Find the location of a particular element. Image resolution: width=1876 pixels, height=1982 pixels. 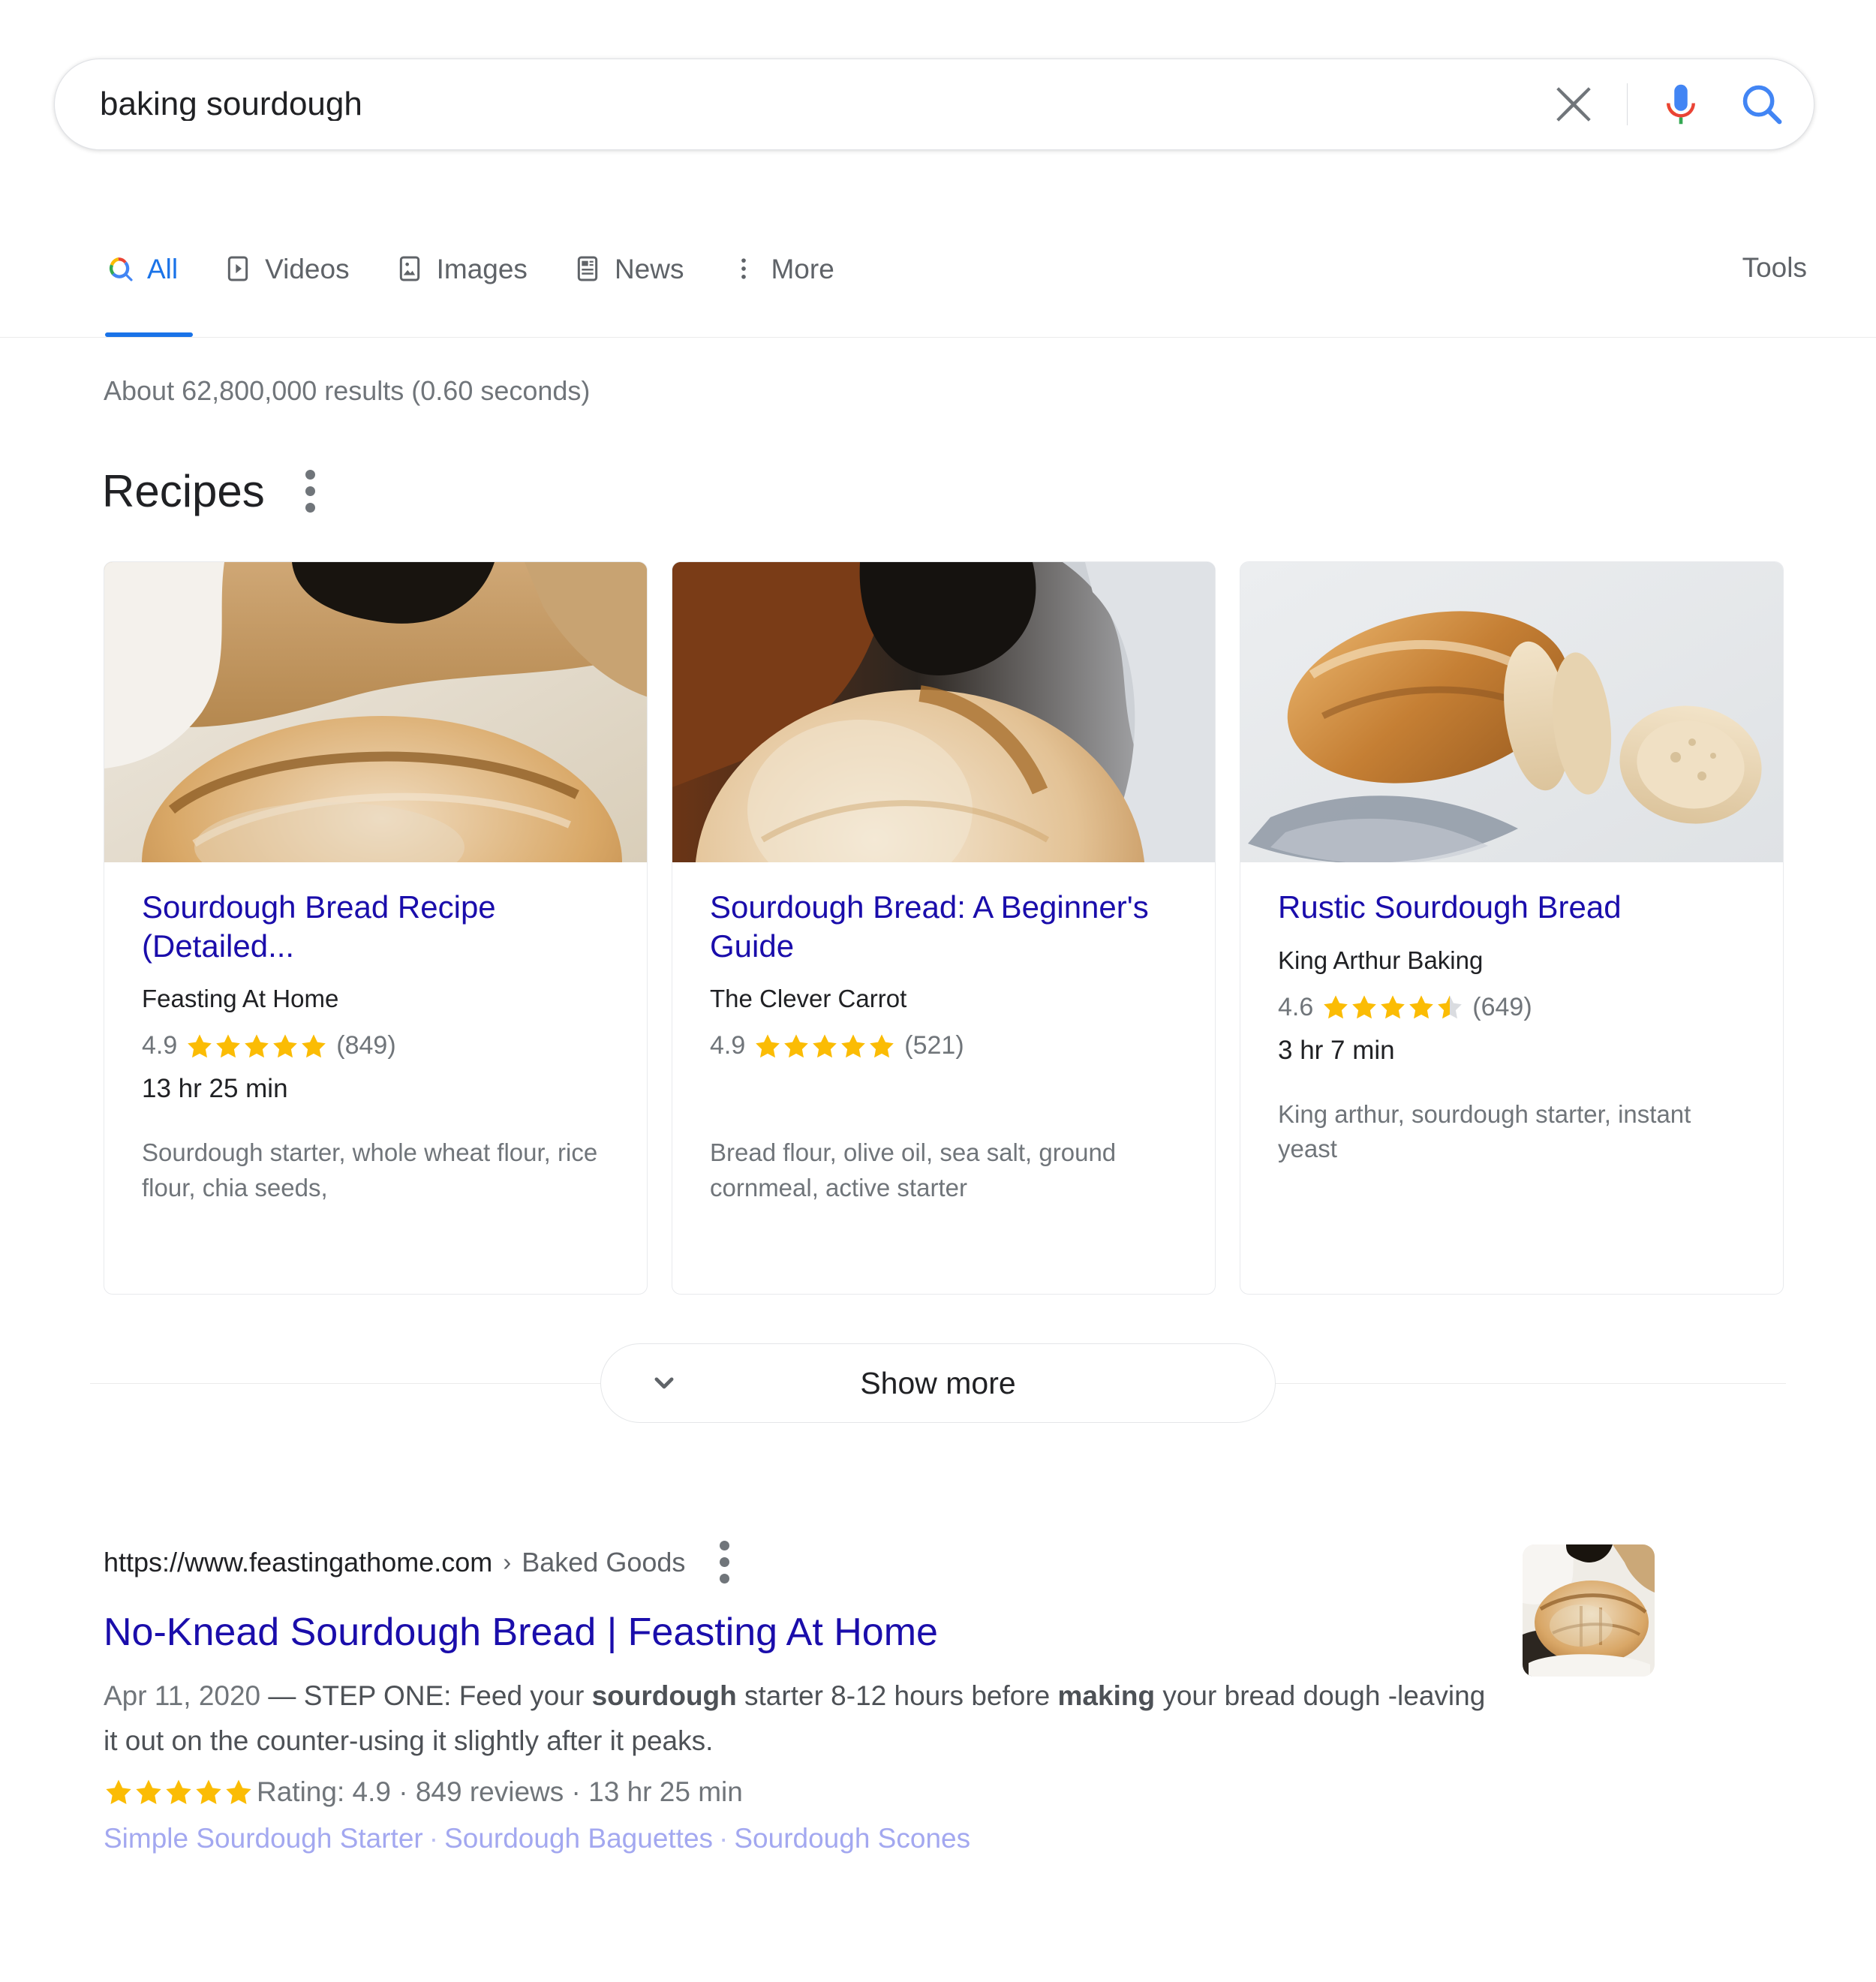

search-input: baking sourdough is located at coordinates (823, 104).